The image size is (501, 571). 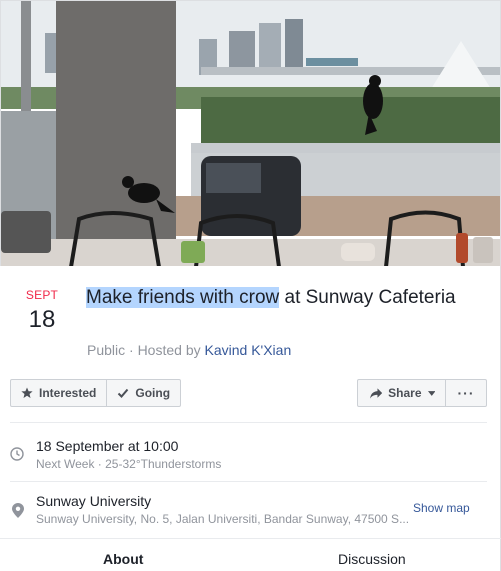 I want to click on going-button: Going, so click(x=143, y=393).